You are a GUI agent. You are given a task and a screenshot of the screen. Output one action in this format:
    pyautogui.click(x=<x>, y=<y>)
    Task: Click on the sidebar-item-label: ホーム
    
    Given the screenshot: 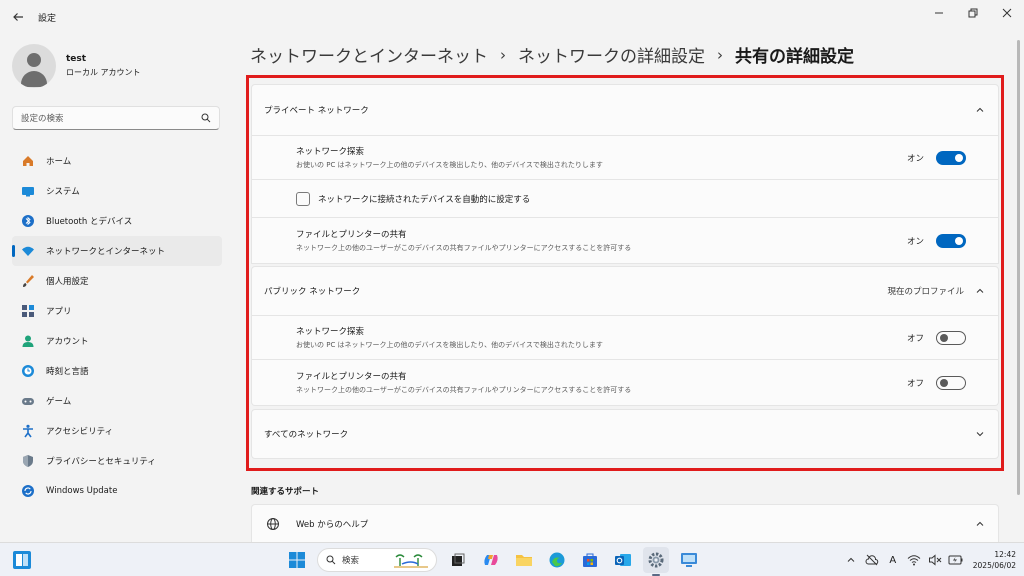 What is the action you would take?
    pyautogui.click(x=59, y=162)
    